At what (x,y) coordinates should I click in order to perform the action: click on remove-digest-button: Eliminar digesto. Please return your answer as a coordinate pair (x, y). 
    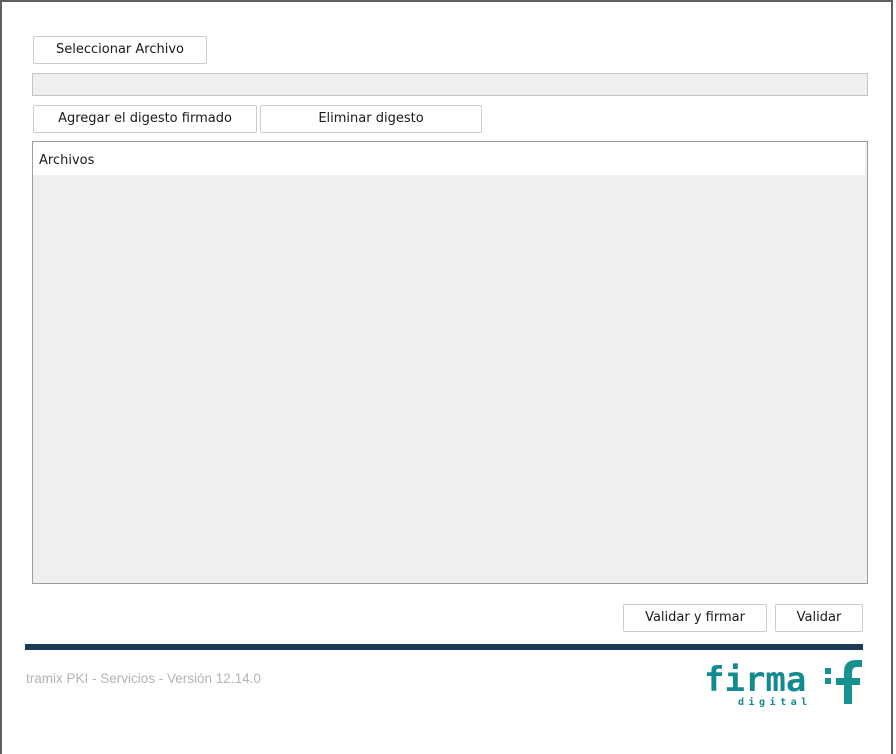
    Looking at the image, I should click on (371, 119).